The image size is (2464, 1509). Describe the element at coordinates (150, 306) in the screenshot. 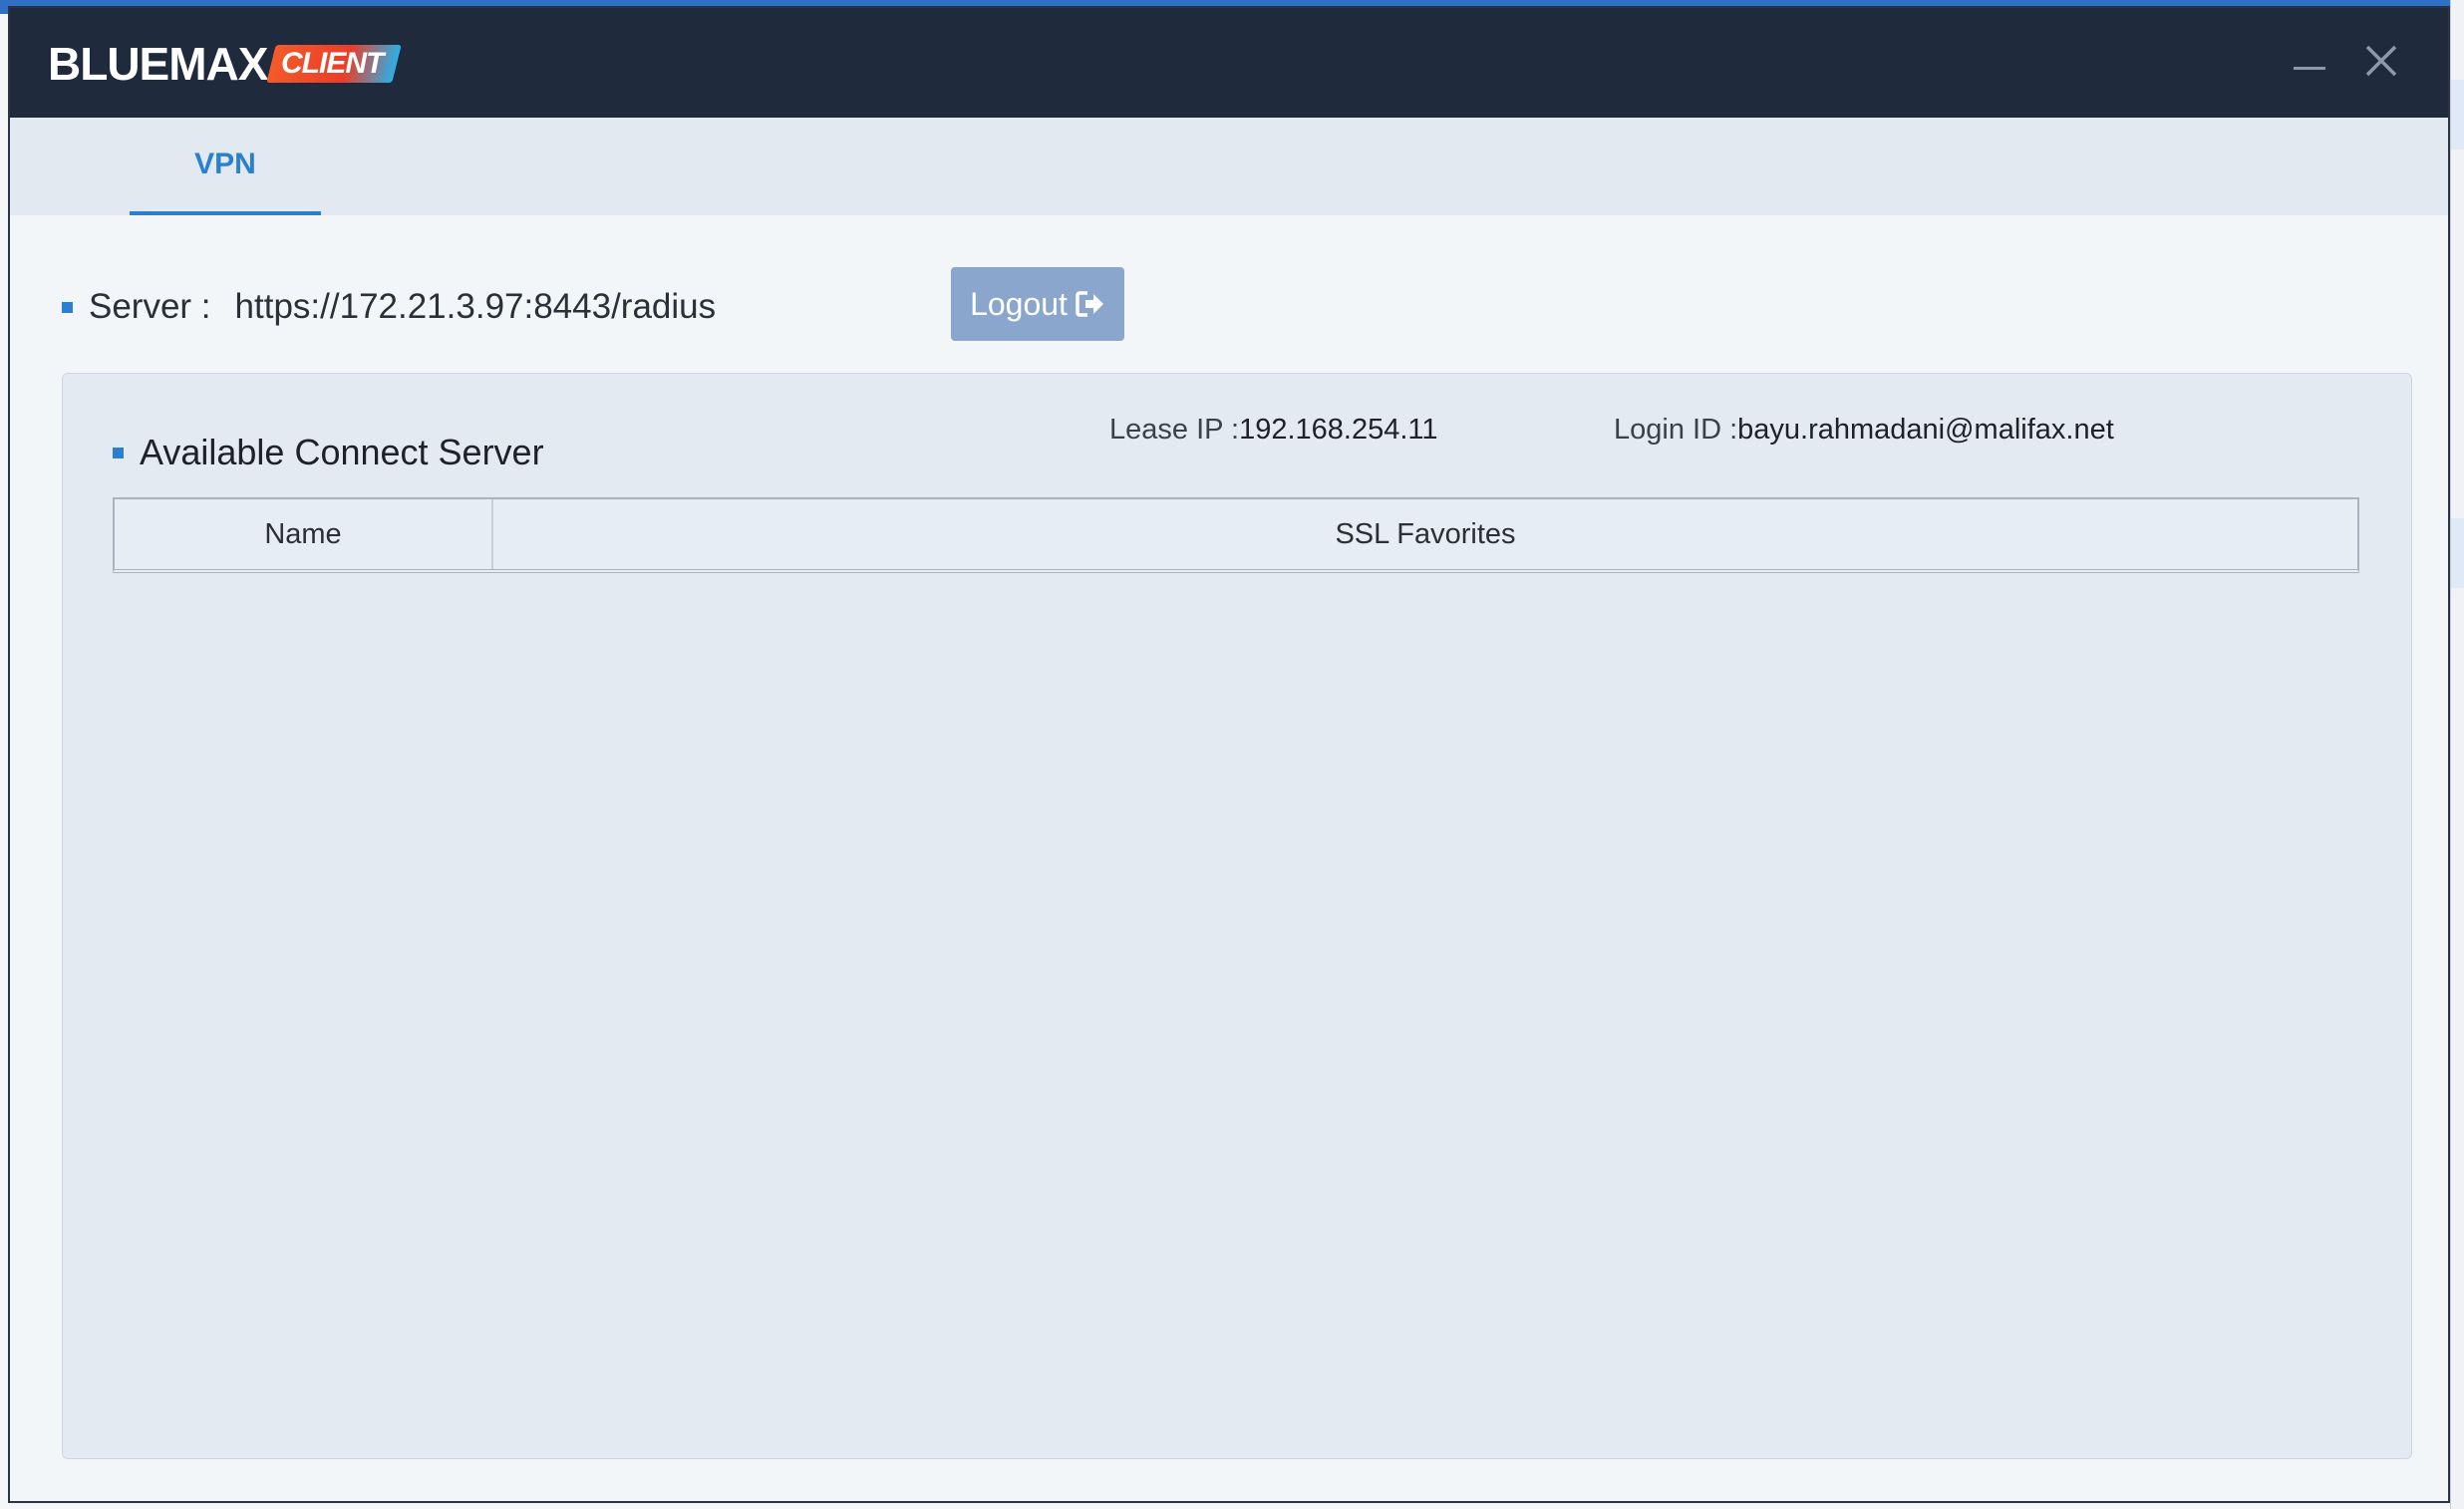

I see `server-label: Server :` at that location.